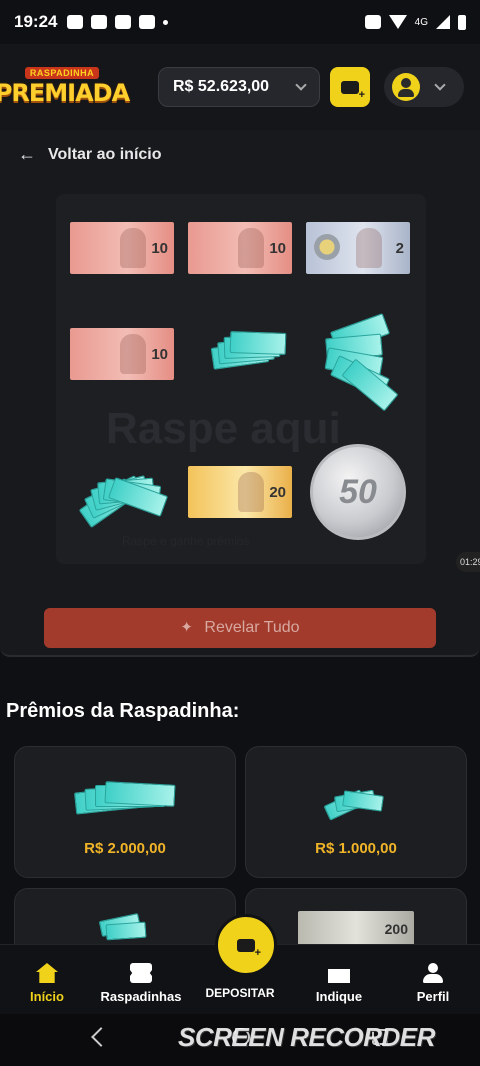  What do you see at coordinates (123, 22) in the screenshot?
I see `instagram-icon` at bounding box center [123, 22].